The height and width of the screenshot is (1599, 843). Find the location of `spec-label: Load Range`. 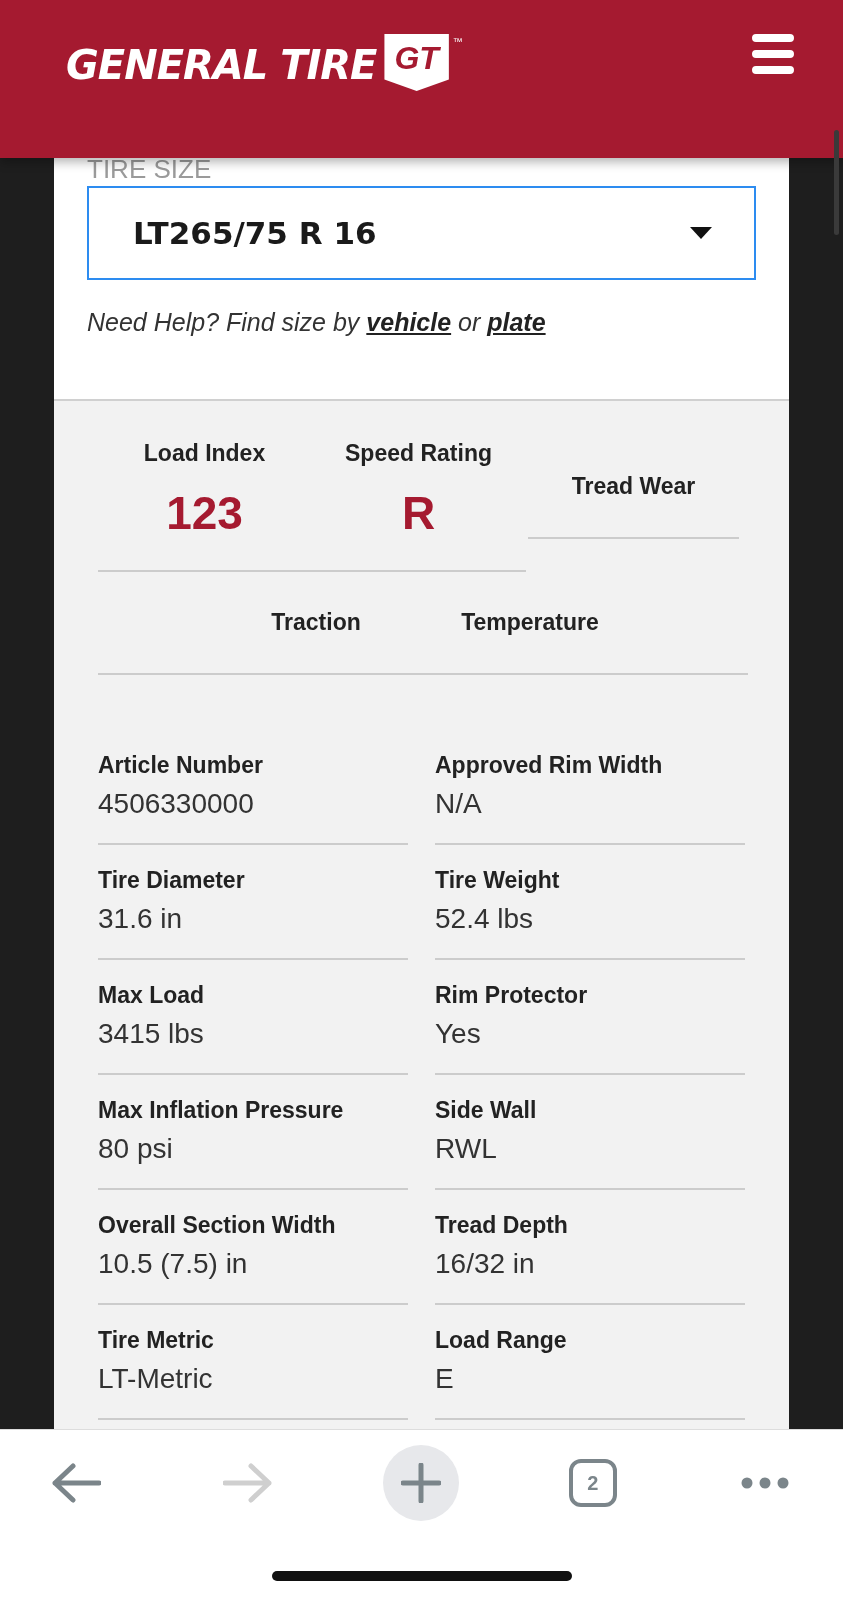

spec-label: Load Range is located at coordinates (501, 1340).